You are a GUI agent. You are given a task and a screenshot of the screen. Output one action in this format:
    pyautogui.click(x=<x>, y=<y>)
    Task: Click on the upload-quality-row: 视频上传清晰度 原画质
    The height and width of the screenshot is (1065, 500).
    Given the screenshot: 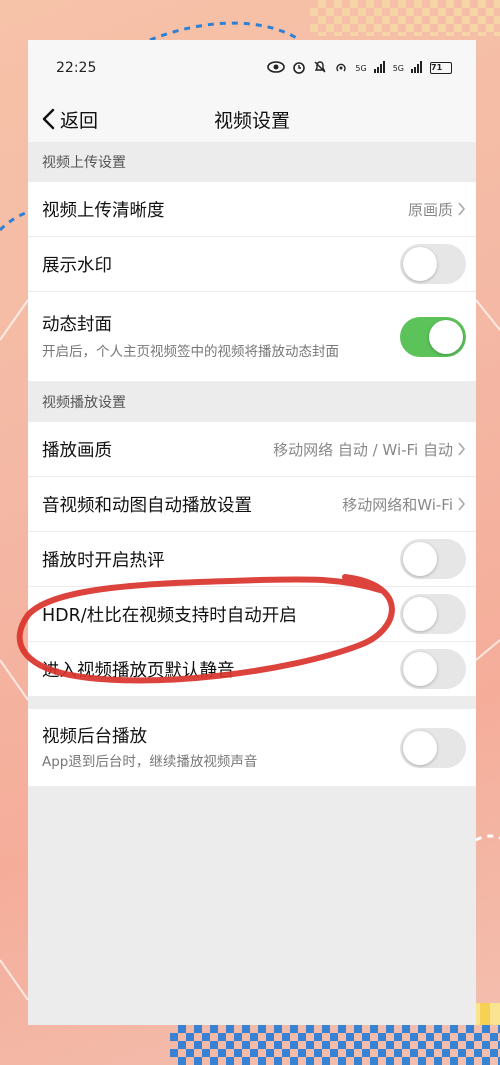 What is the action you would take?
    pyautogui.click(x=252, y=209)
    